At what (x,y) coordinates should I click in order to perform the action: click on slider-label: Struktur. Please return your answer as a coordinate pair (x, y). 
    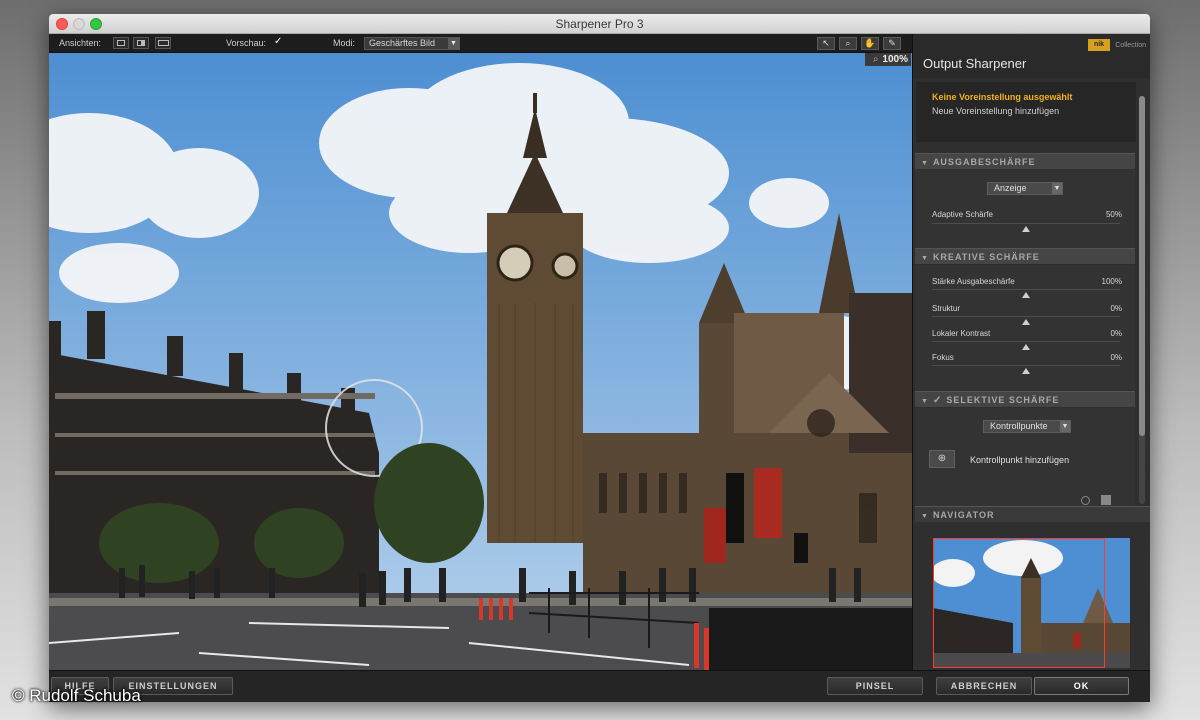
    Looking at the image, I should click on (946, 308).